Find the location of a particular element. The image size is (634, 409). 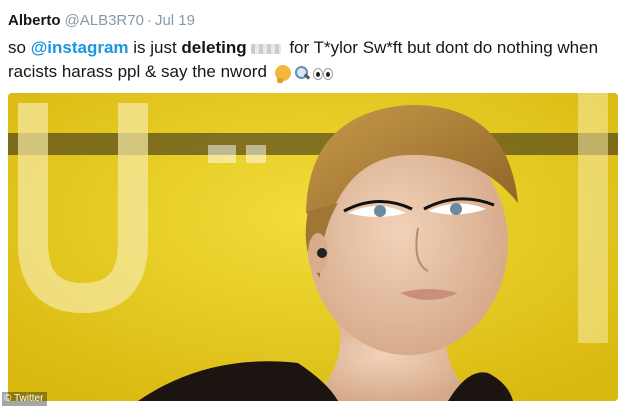

tweet-date: Jul 19 is located at coordinates (175, 20).